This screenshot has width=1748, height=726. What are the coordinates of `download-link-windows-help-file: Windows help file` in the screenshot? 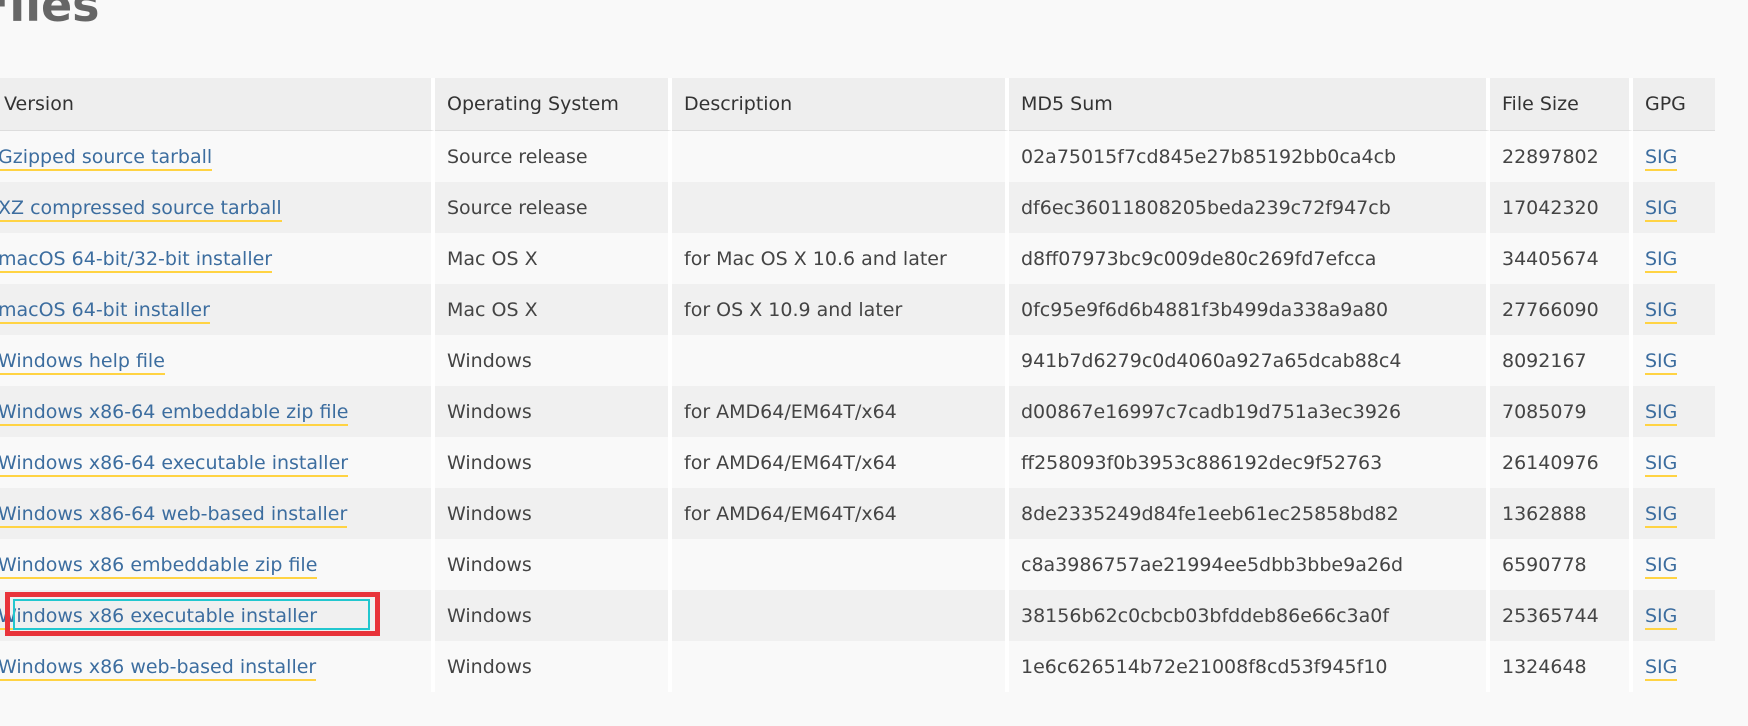 It's located at (82, 362).